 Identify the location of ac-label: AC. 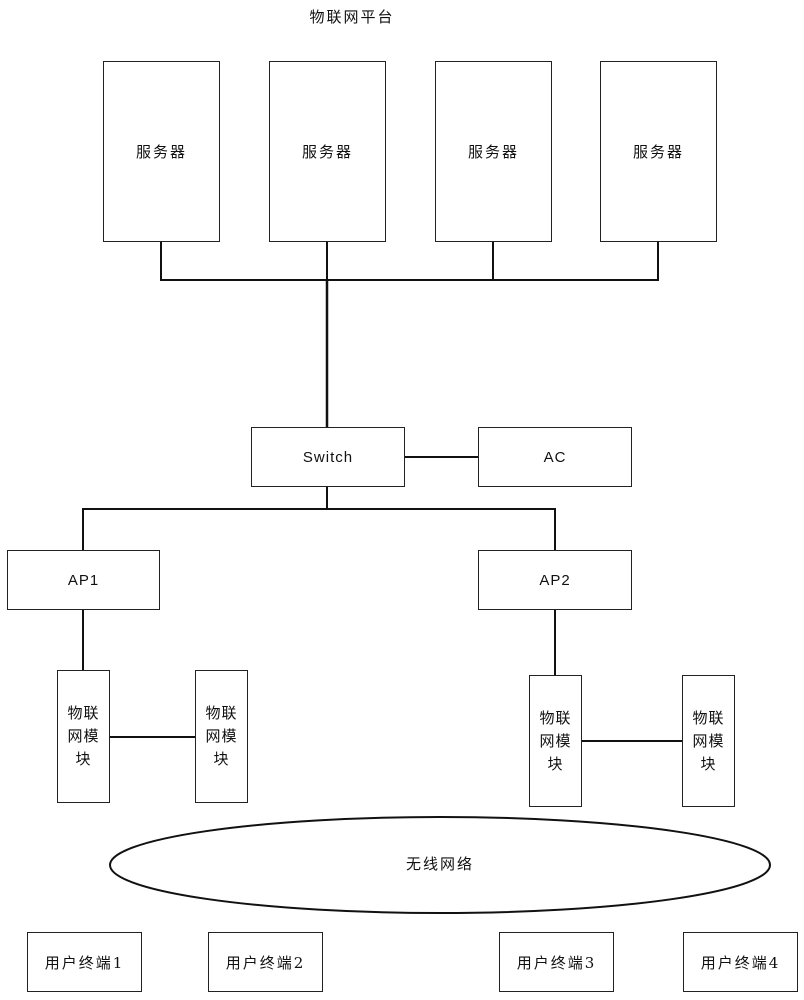
(555, 457).